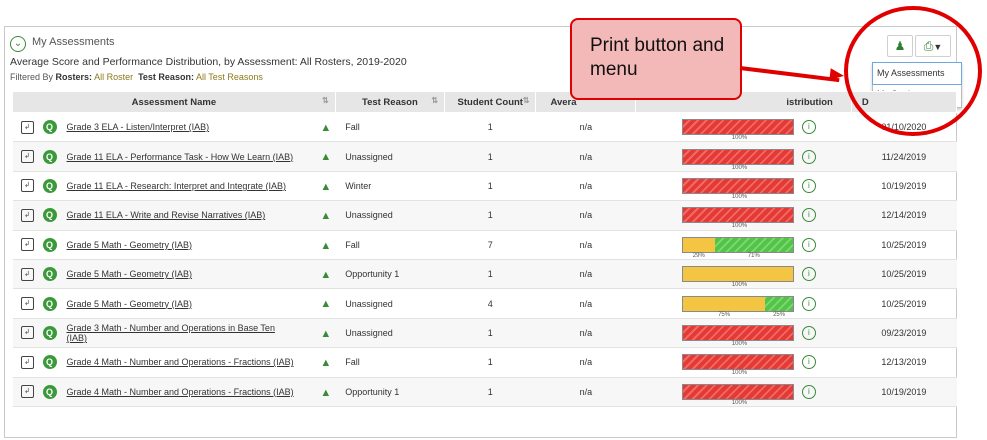 The image size is (987, 440). Describe the element at coordinates (174, 102) in the screenshot. I see `col-assessment-name: Assessment Name ⇅` at that location.